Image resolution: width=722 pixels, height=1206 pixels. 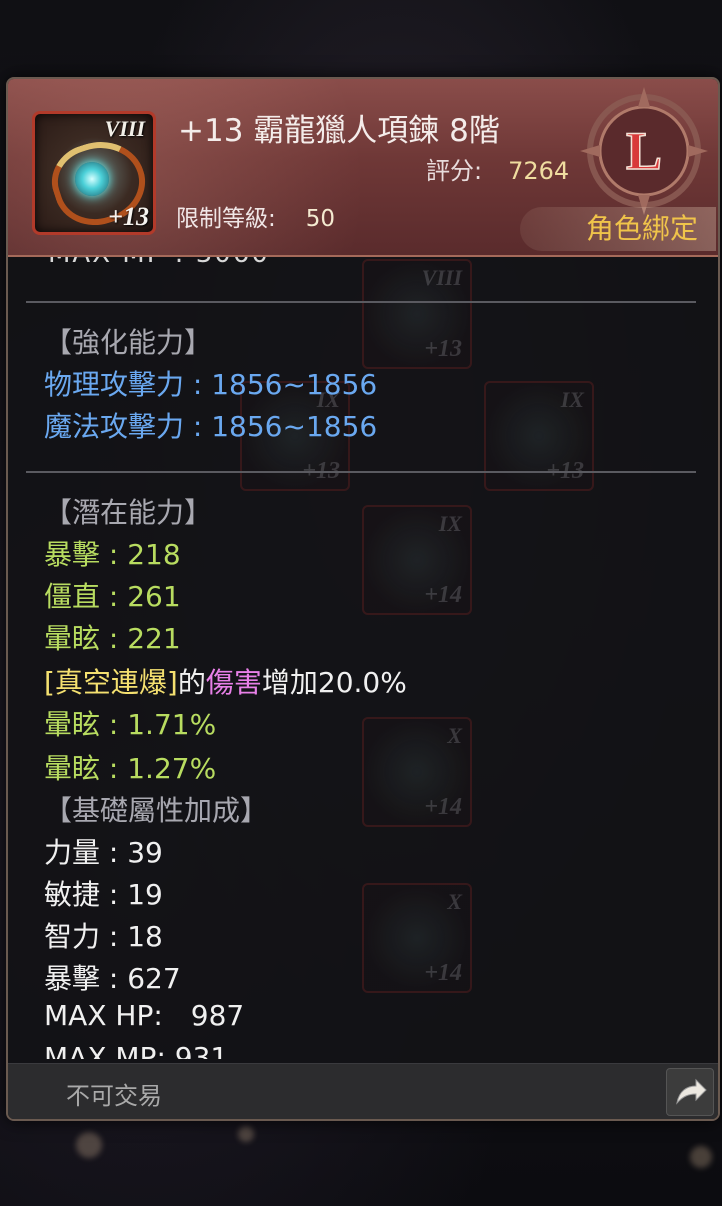 What do you see at coordinates (112, 554) in the screenshot?
I see `potential-stat-line: 暴擊 : 218` at bounding box center [112, 554].